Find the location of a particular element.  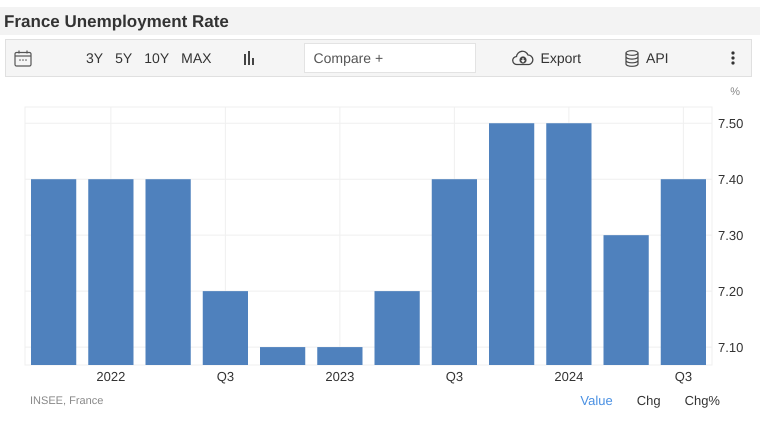

cloud-download-icon is located at coordinates (523, 58).